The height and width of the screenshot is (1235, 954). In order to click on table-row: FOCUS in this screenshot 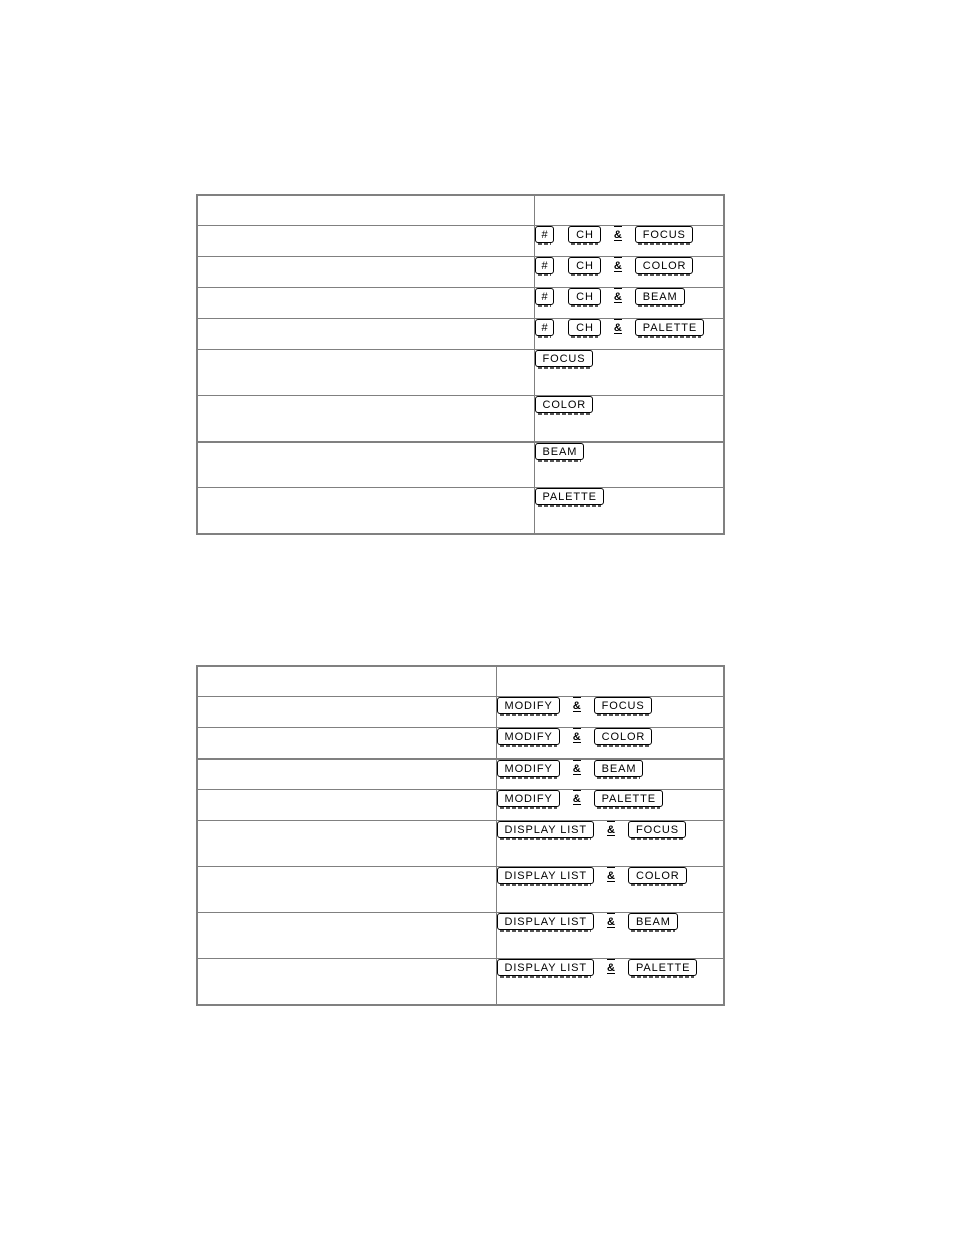, I will do `click(460, 372)`.